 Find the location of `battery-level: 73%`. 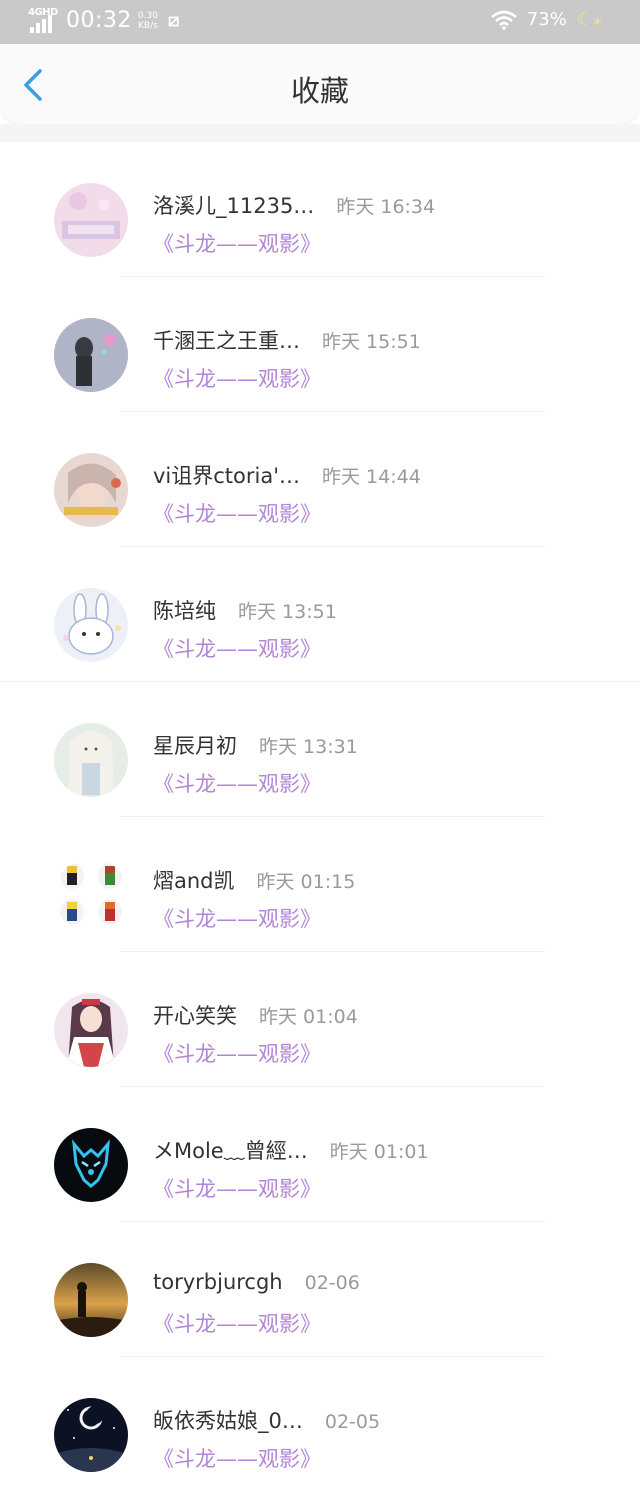

battery-level: 73% is located at coordinates (546, 19).